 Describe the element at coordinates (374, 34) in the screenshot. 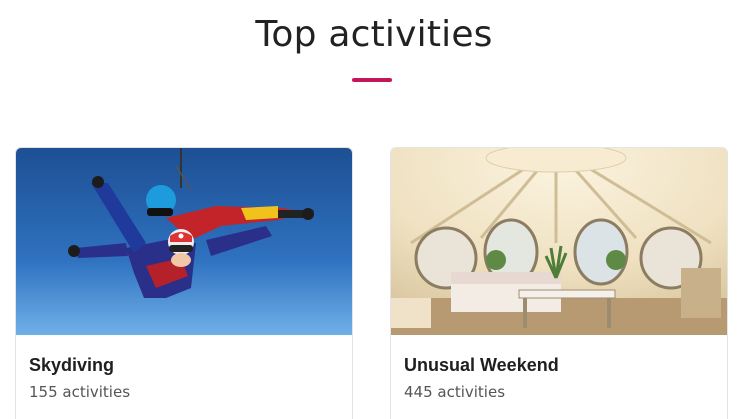

I see `section-title: Top activities` at that location.